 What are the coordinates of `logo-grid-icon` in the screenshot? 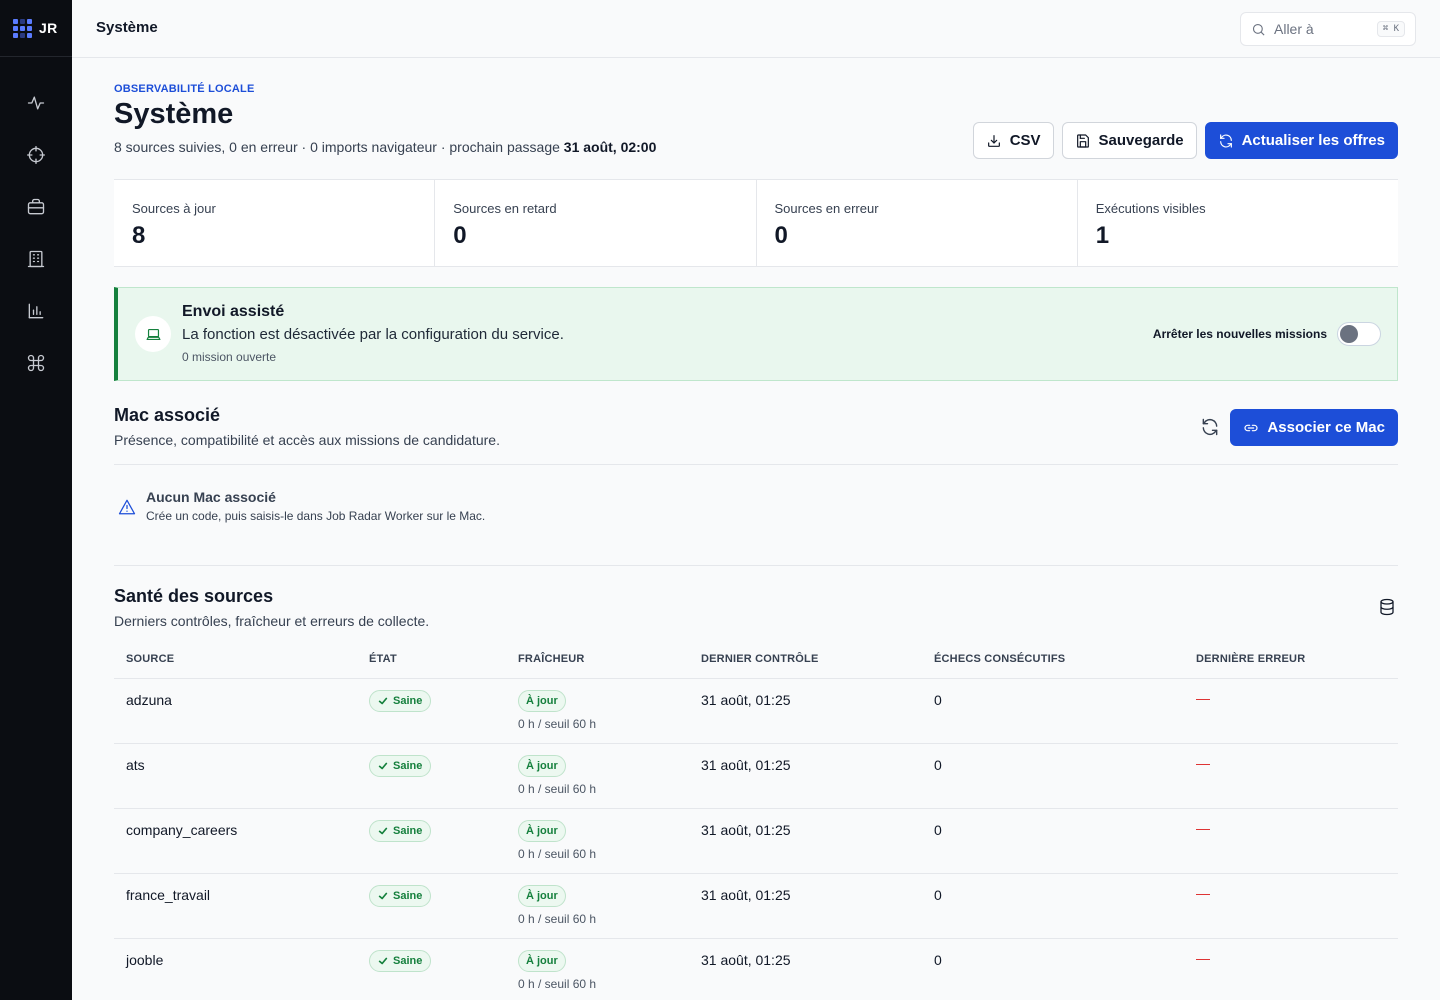 It's located at (22, 28).